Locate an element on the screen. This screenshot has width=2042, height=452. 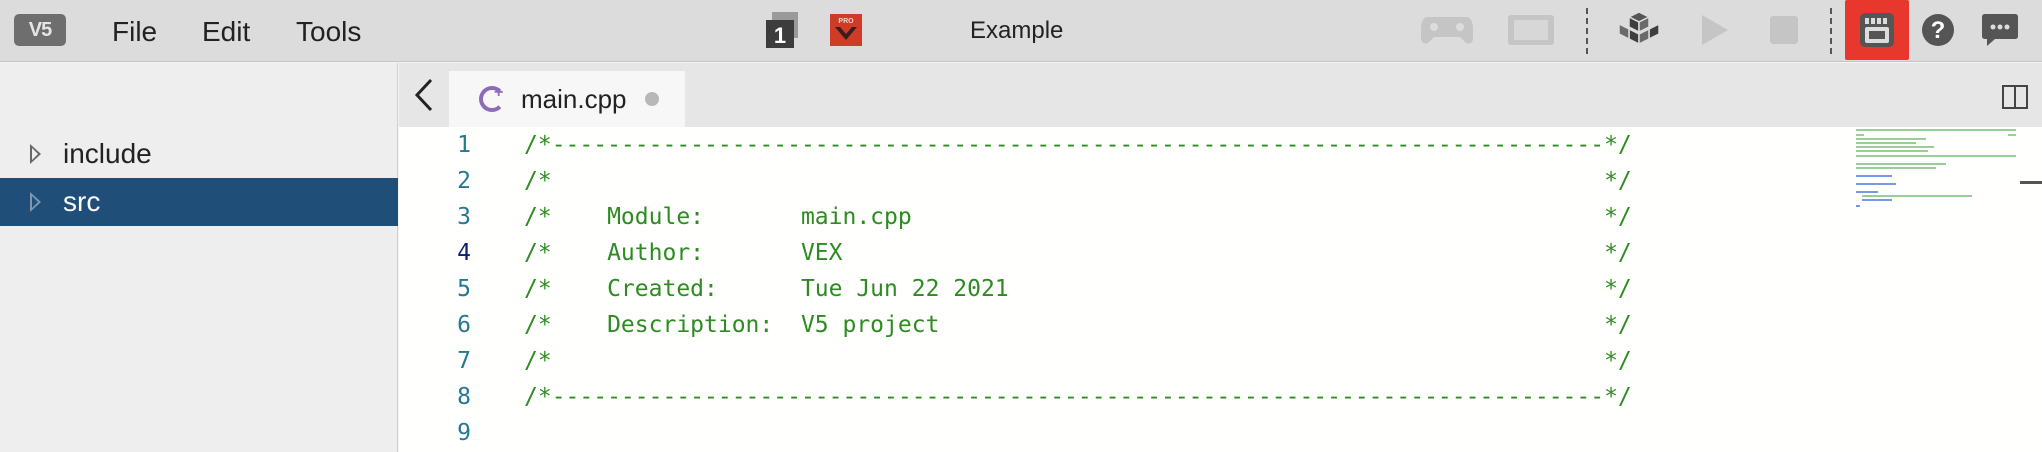
svg-text: PRO is located at coordinates (846, 21).